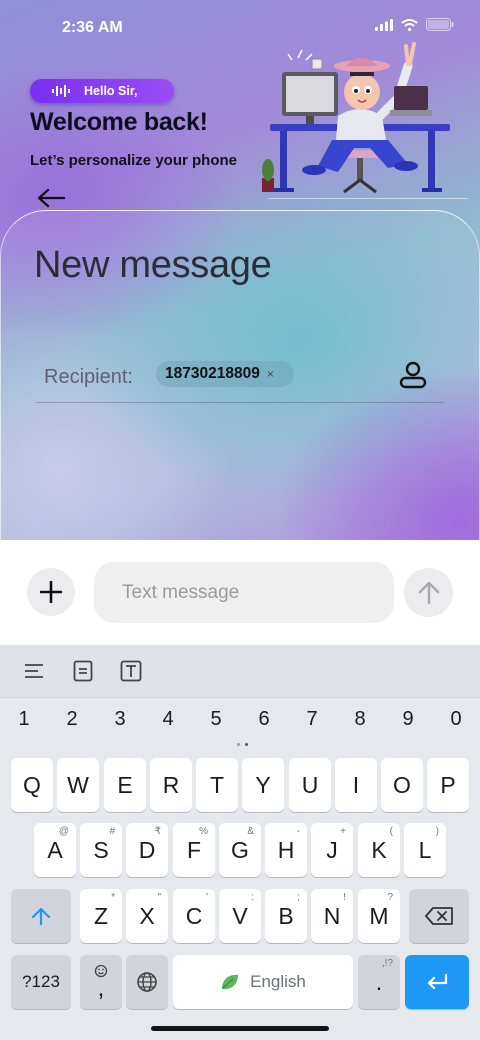 Image resolution: width=480 pixels, height=1040 pixels. What do you see at coordinates (242, 744) in the screenshot?
I see `page-indicator` at bounding box center [242, 744].